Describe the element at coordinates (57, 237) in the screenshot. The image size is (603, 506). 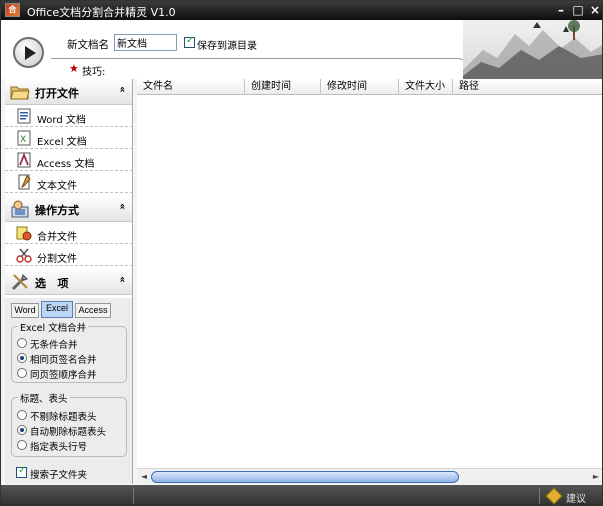
I see `sidebar-item-label: 合并文件` at that location.